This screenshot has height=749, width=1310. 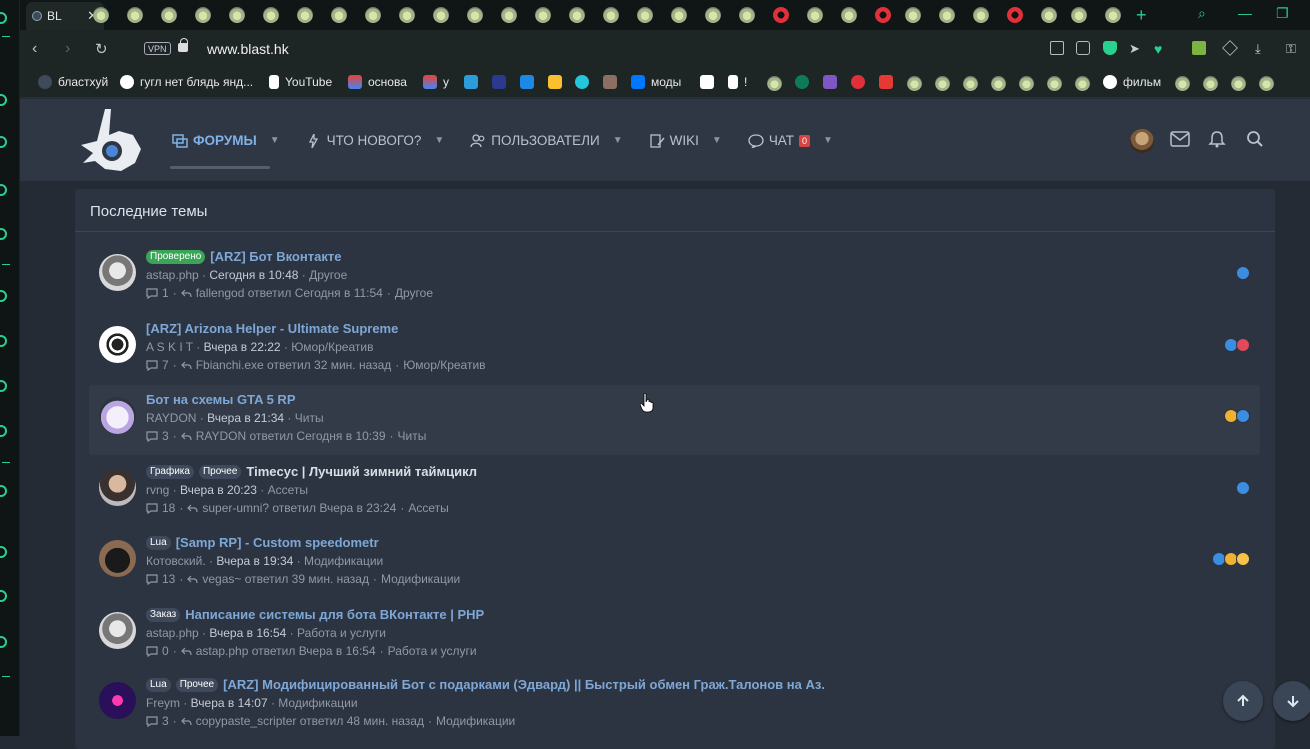 What do you see at coordinates (299, 508) in the screenshot?
I see `last-reply-info: super-umni? ответил Вчера в 23:24` at bounding box center [299, 508].